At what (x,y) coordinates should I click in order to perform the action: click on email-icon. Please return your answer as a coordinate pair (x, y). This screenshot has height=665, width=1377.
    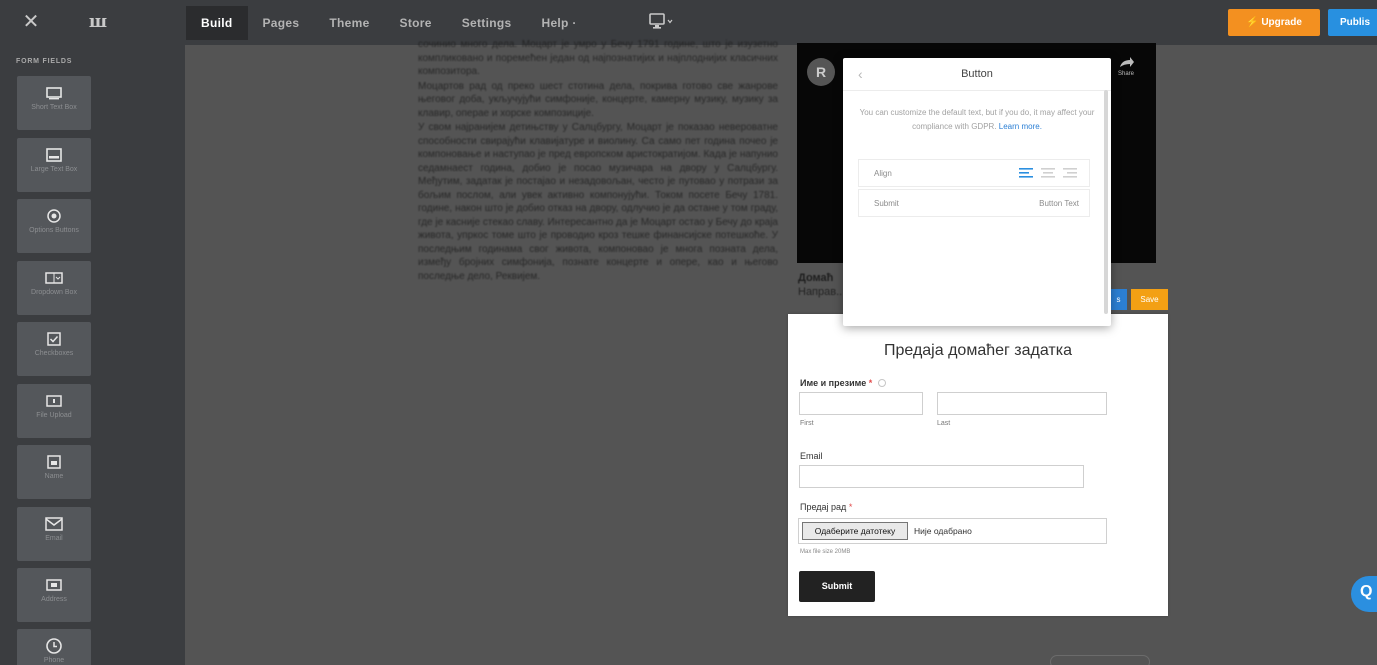
    Looking at the image, I should click on (54, 524).